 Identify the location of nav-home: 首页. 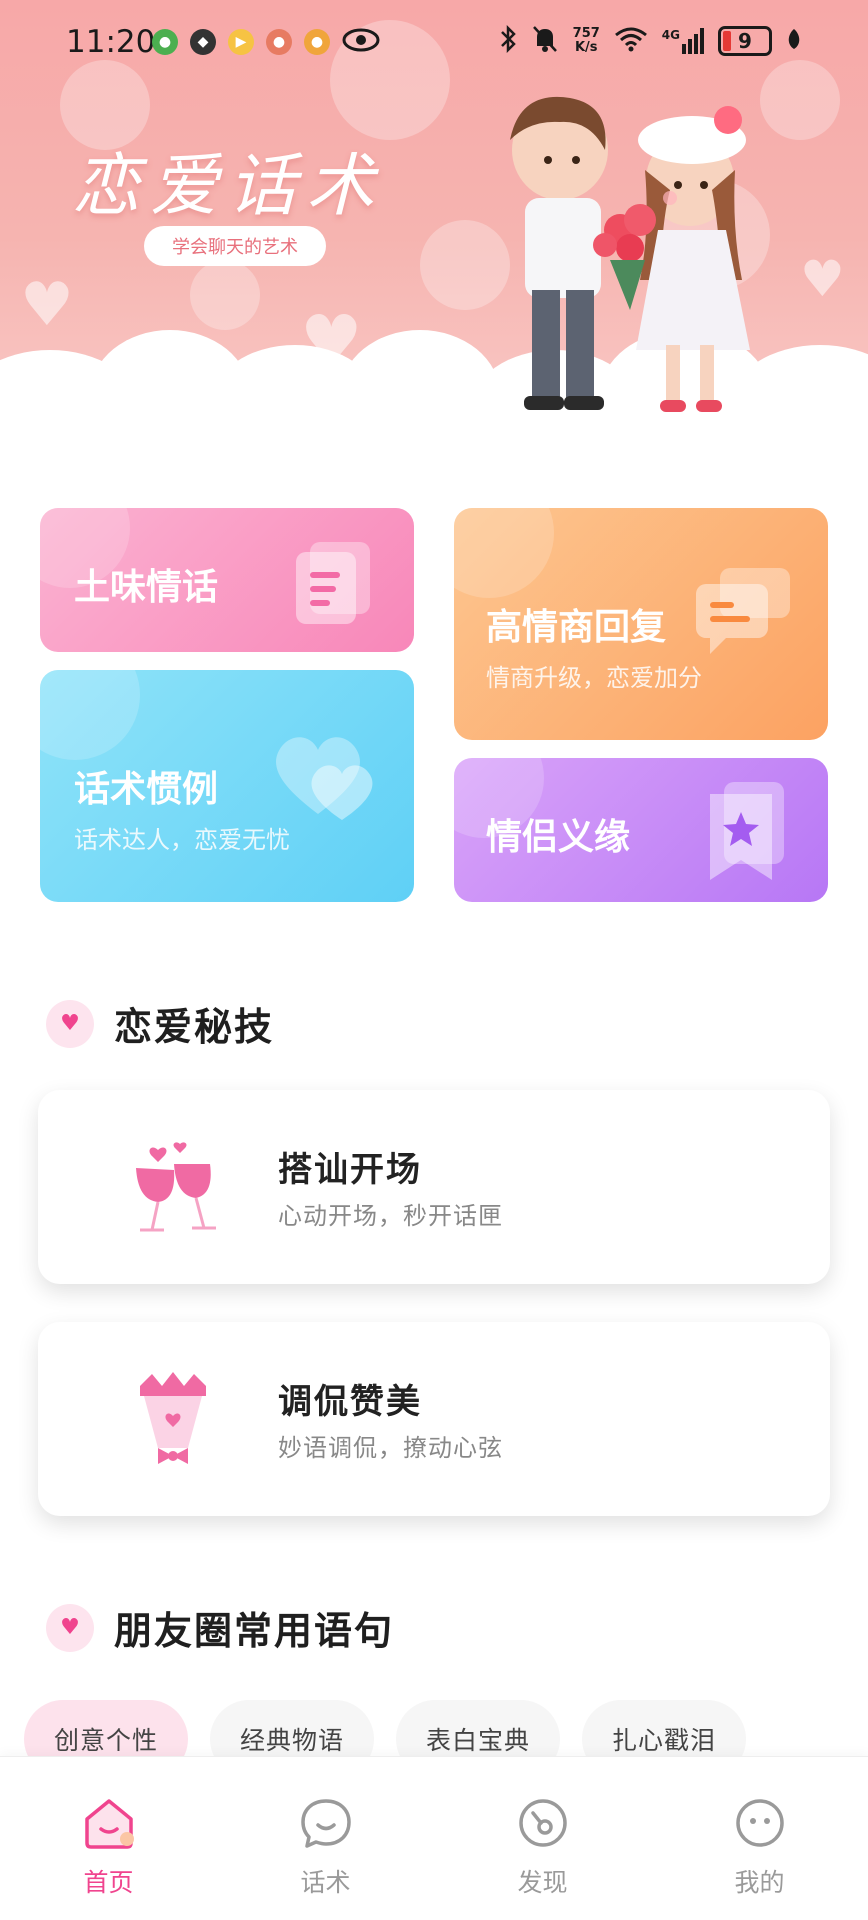
(108, 1838).